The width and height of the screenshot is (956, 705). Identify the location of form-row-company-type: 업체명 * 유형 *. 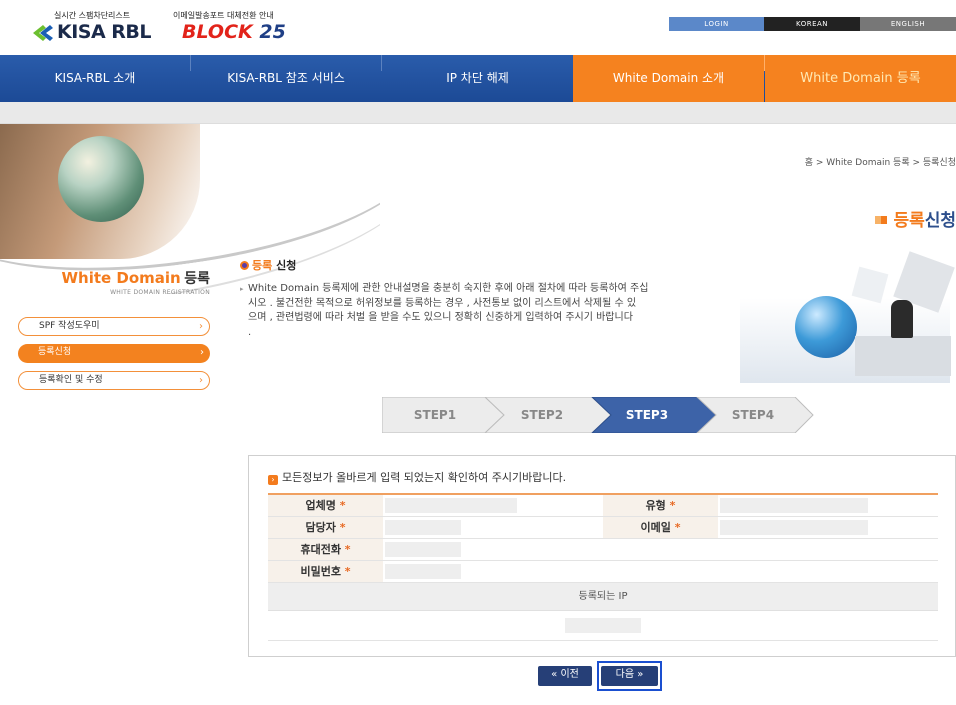
(603, 506).